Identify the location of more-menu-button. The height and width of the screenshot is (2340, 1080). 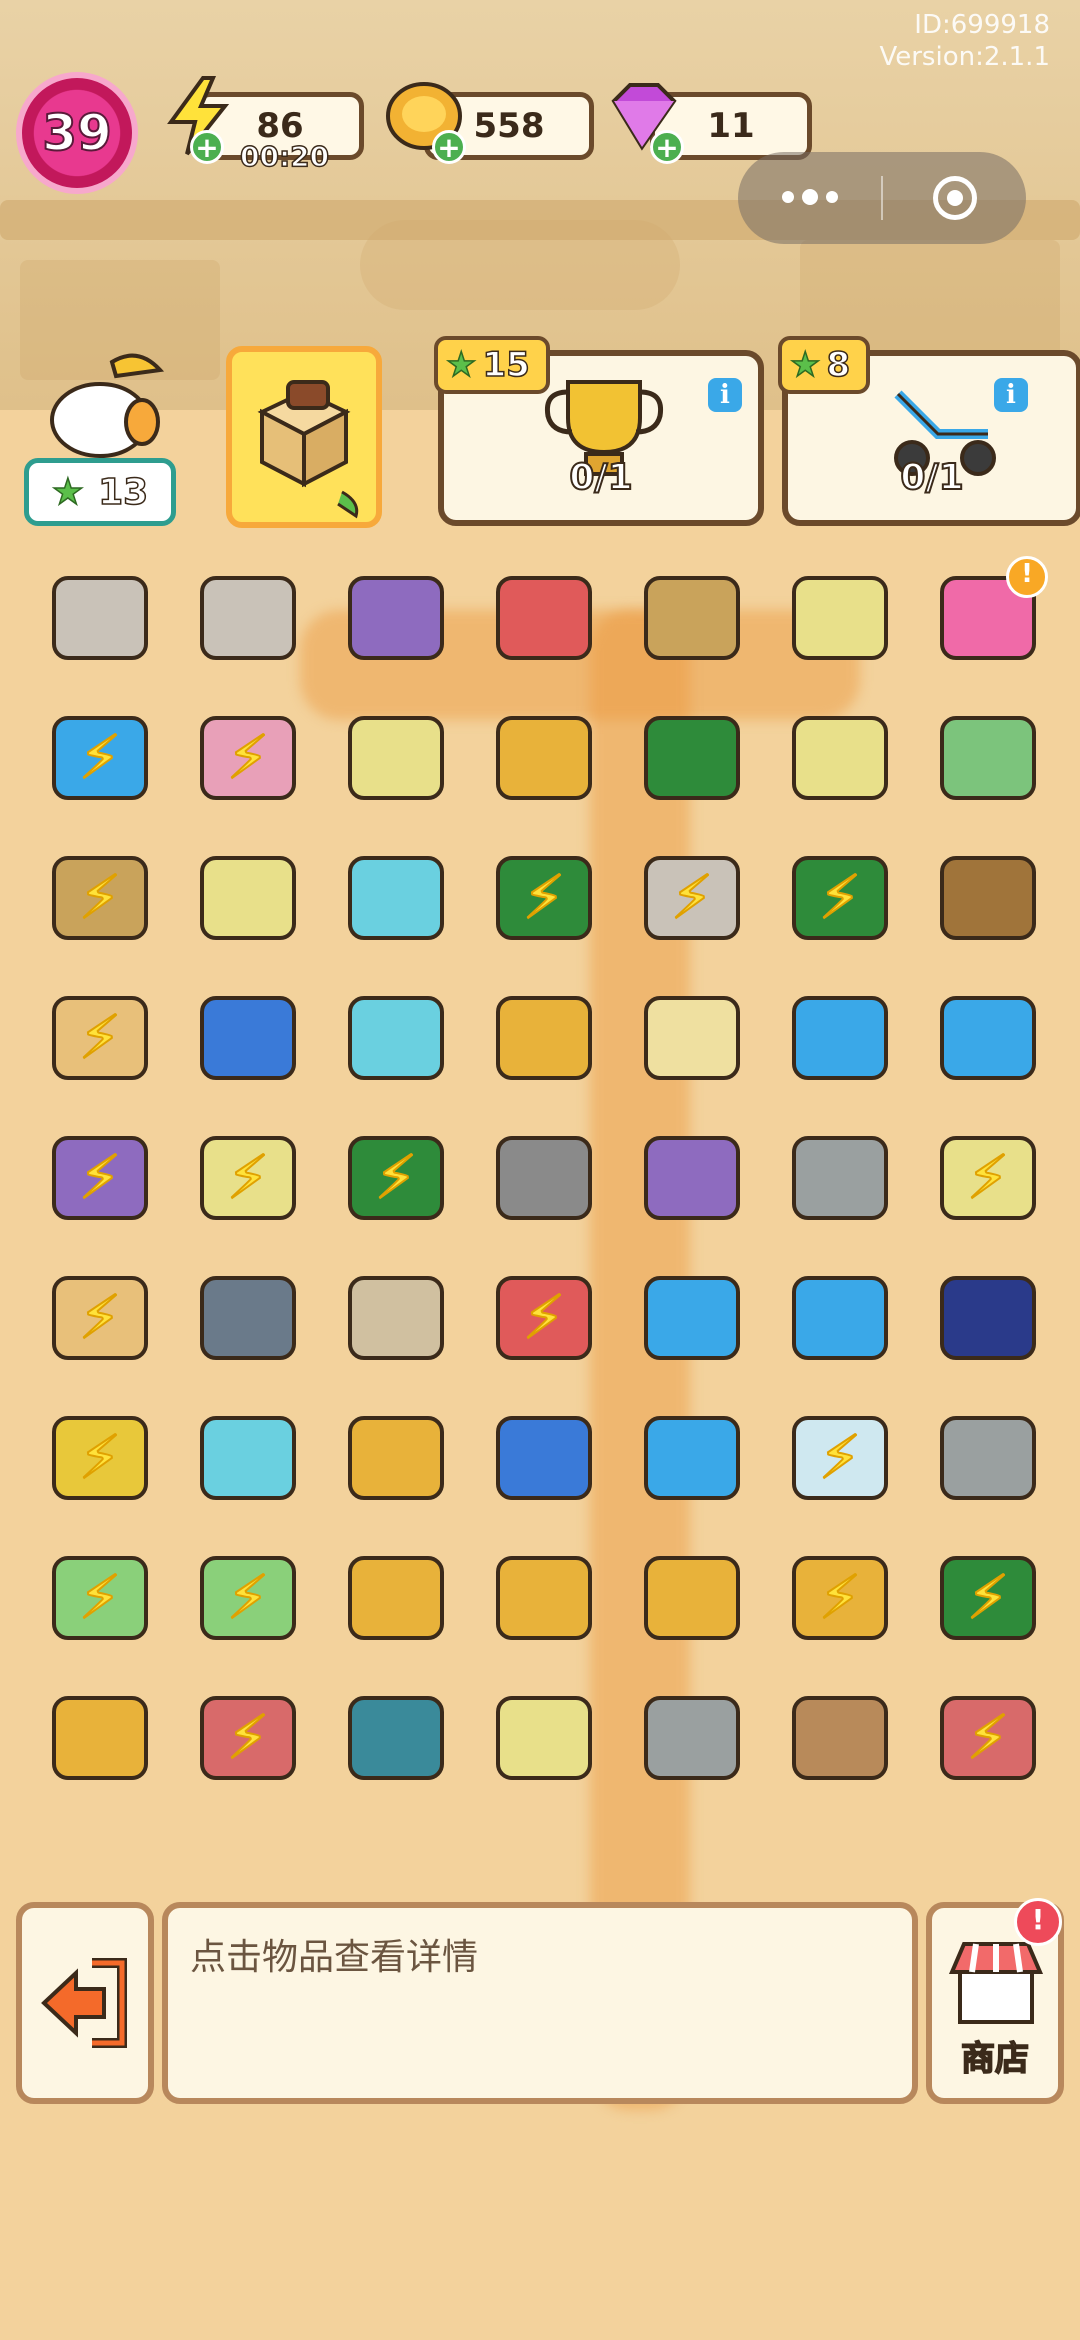
(809, 197).